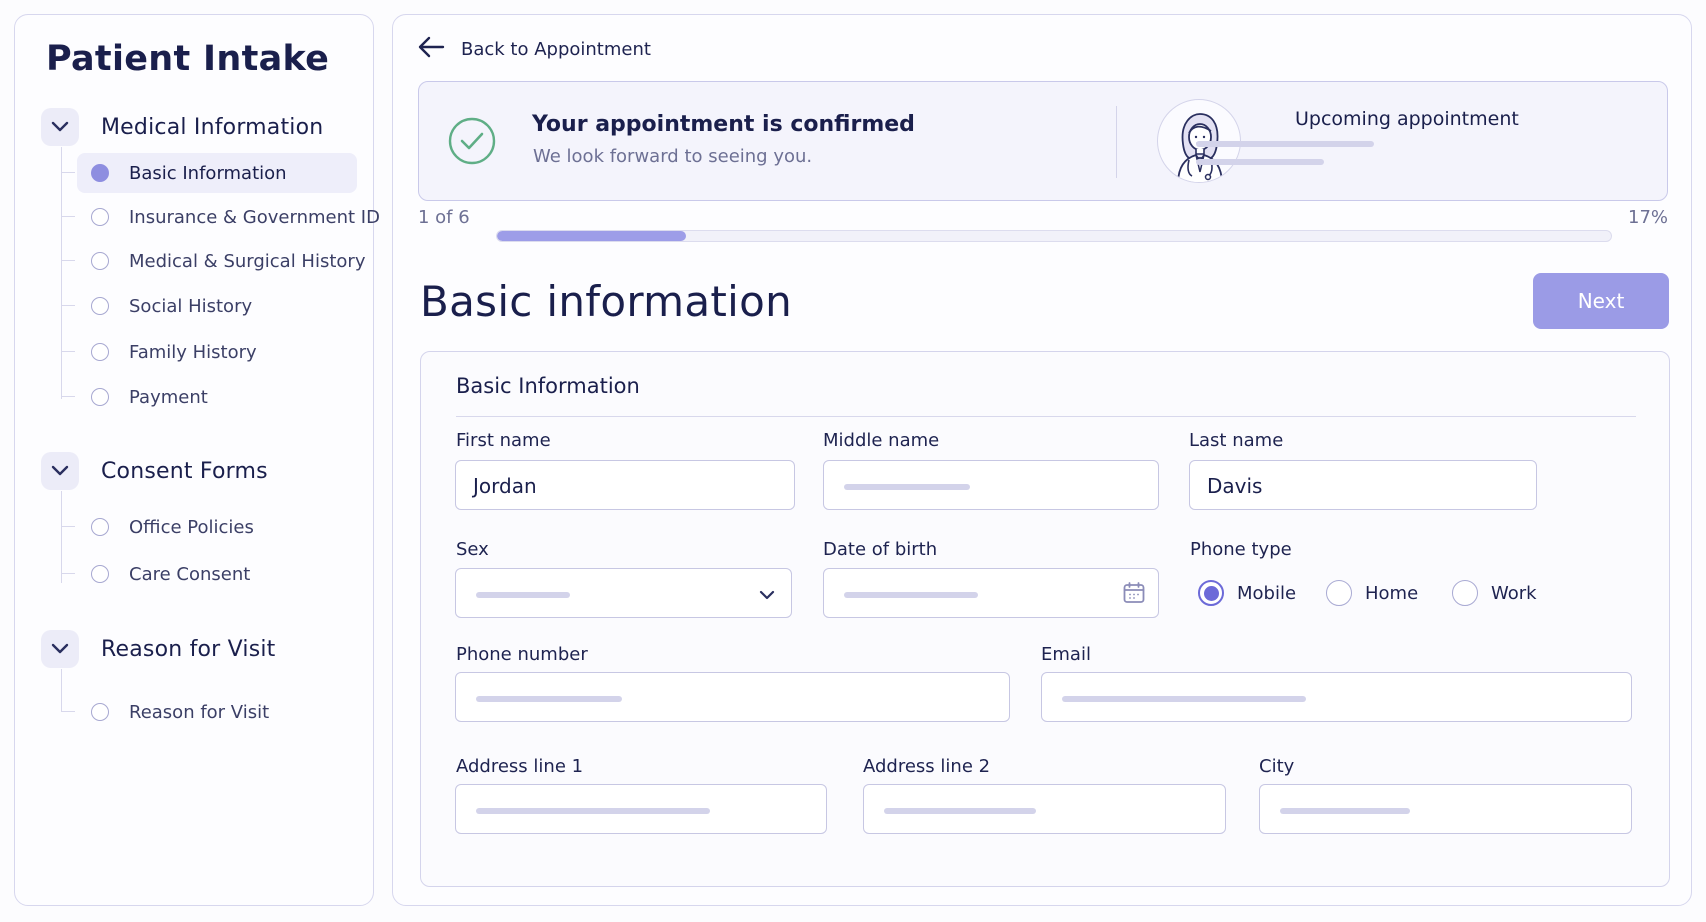  Describe the element at coordinates (723, 124) in the screenshot. I see `confirmation-title: Your appointment is confirmed` at that location.